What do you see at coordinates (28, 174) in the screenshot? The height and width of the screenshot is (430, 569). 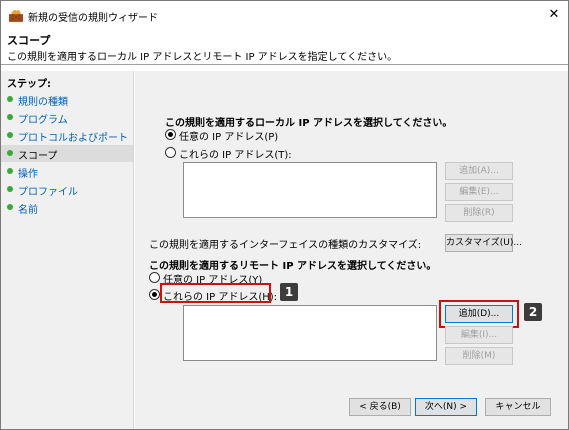 I see `step-label: 操作` at bounding box center [28, 174].